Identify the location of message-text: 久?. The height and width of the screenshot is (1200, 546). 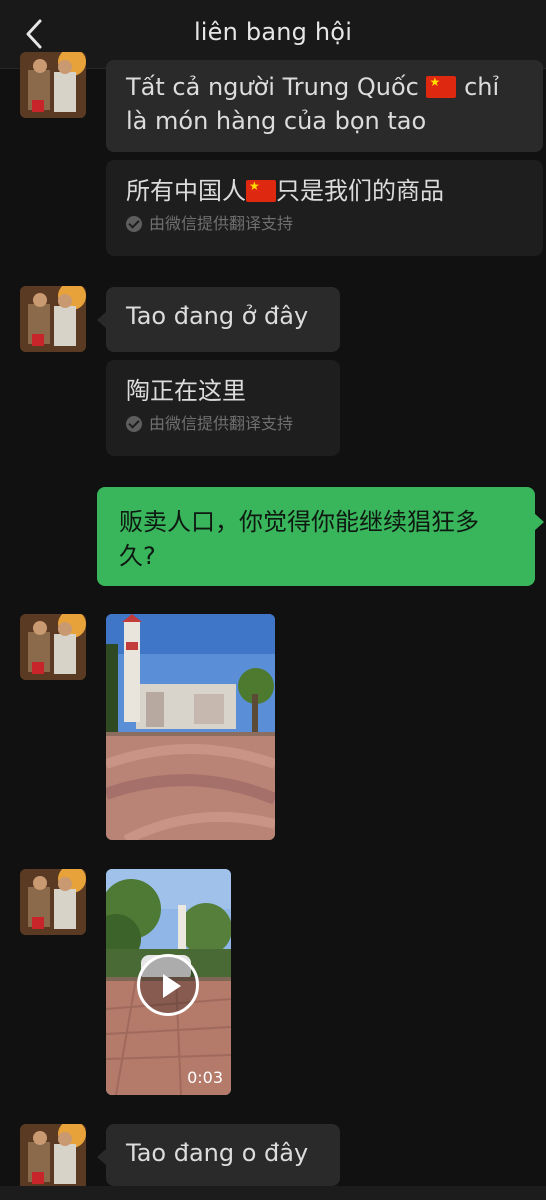
(137, 556).